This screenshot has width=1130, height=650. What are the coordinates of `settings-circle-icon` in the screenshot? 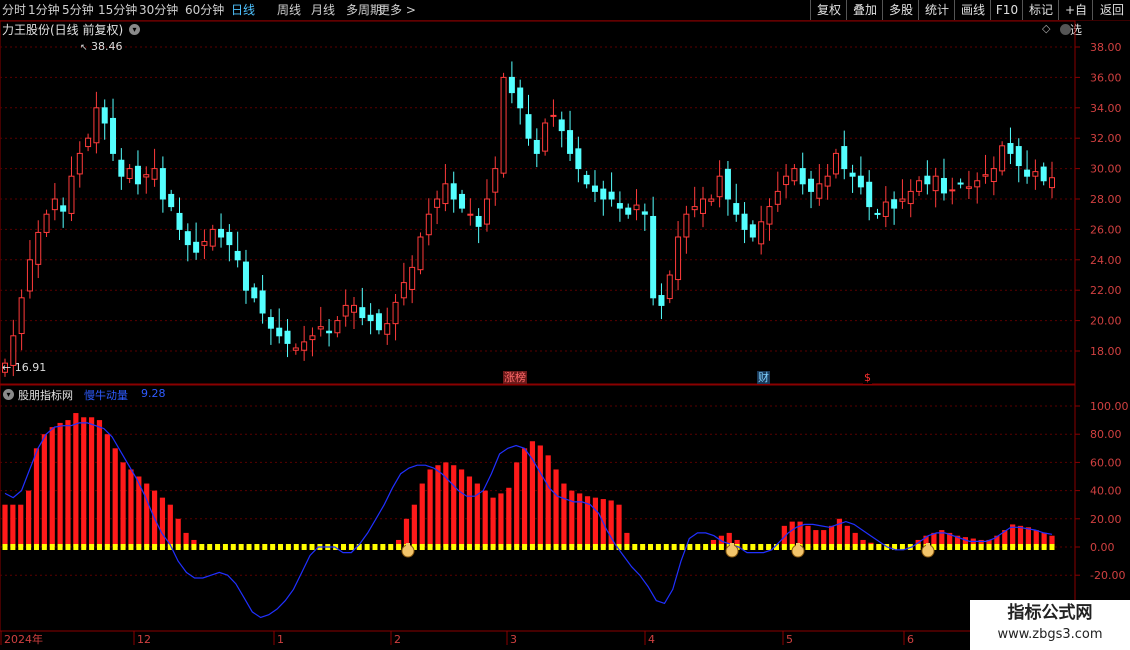 It's located at (1065, 29).